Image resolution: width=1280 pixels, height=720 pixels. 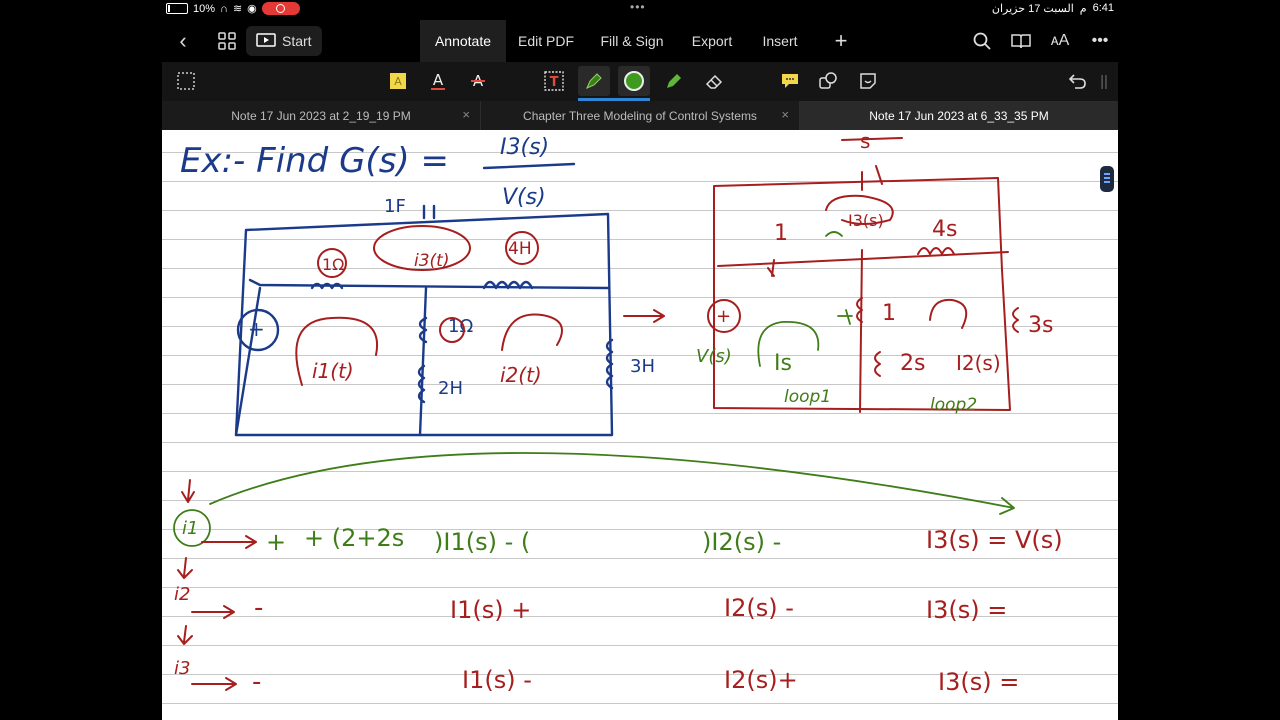 What do you see at coordinates (450, 388) in the screenshot?
I see `l2-label: 2H` at bounding box center [450, 388].